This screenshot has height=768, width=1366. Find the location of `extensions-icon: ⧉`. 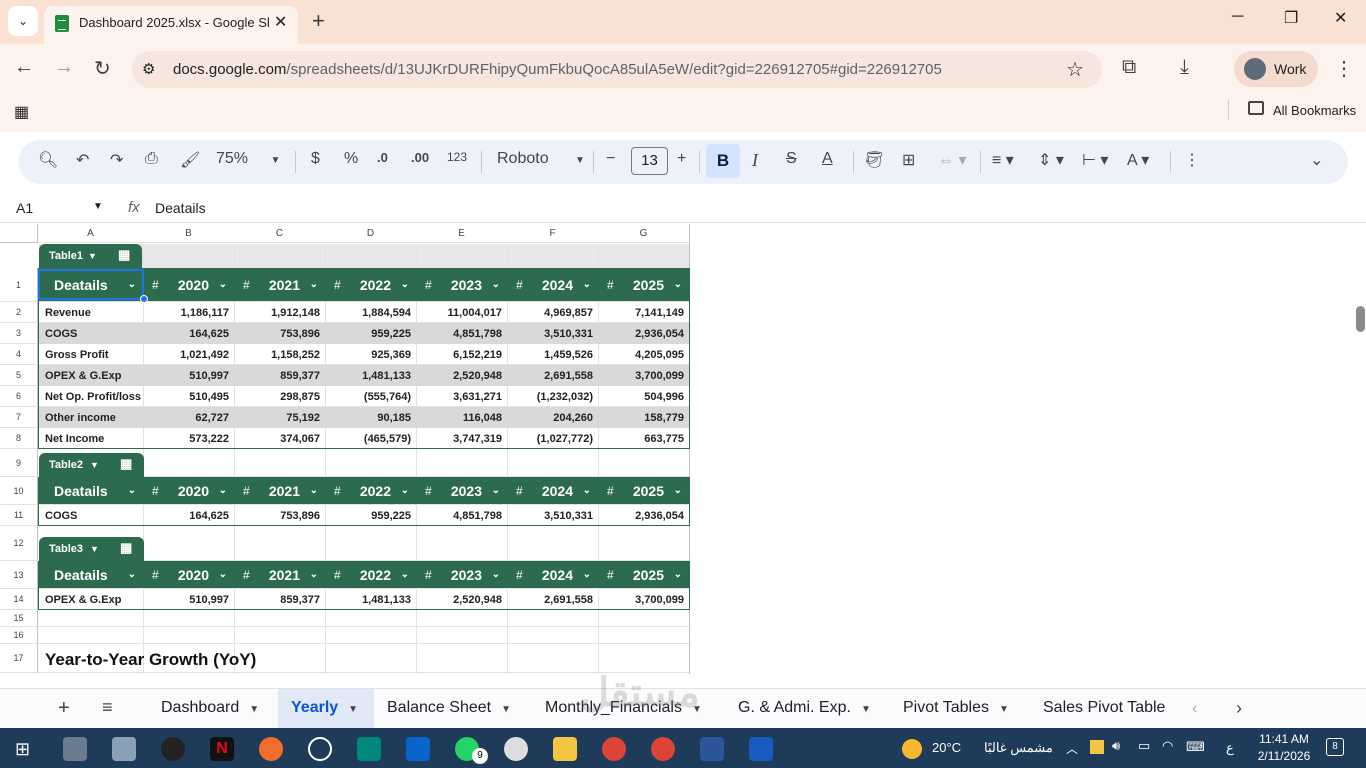

extensions-icon: ⧉ is located at coordinates (1129, 67).